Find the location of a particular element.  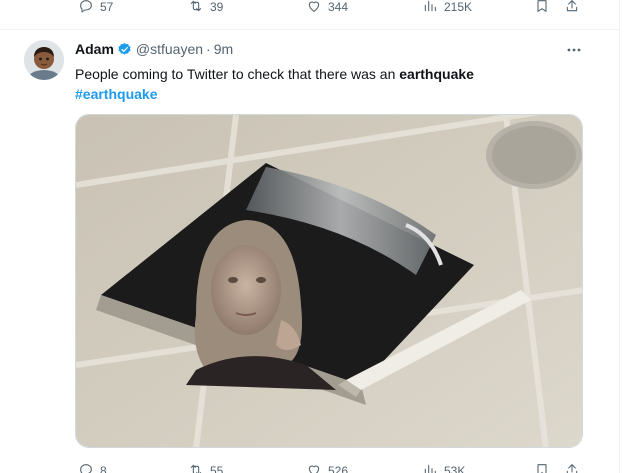

more-options-icon is located at coordinates (574, 50).